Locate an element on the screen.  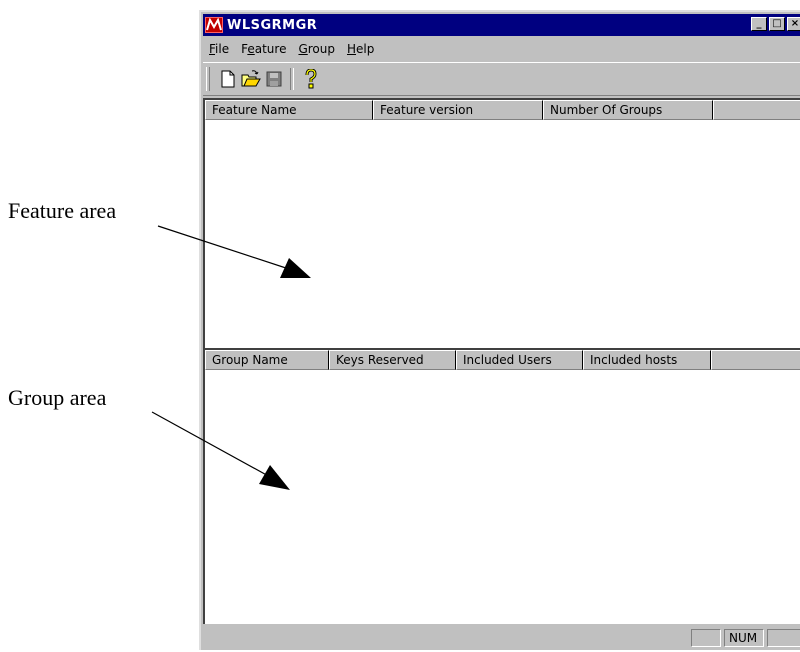
toolbar-separator is located at coordinates (292, 79).